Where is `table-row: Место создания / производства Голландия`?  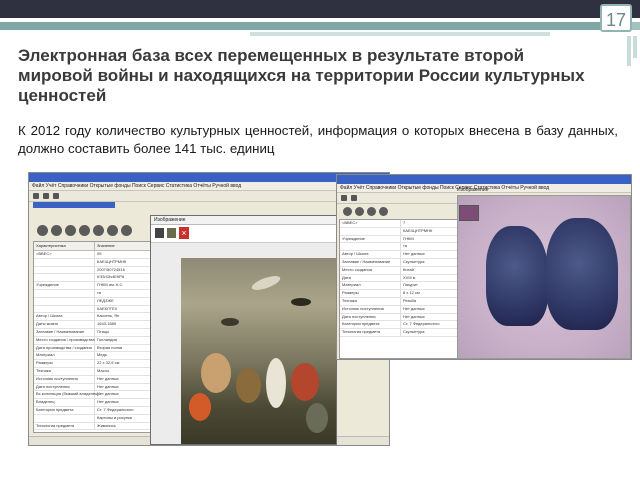 table-row: Место создания / производства Голландия is located at coordinates (93, 340).